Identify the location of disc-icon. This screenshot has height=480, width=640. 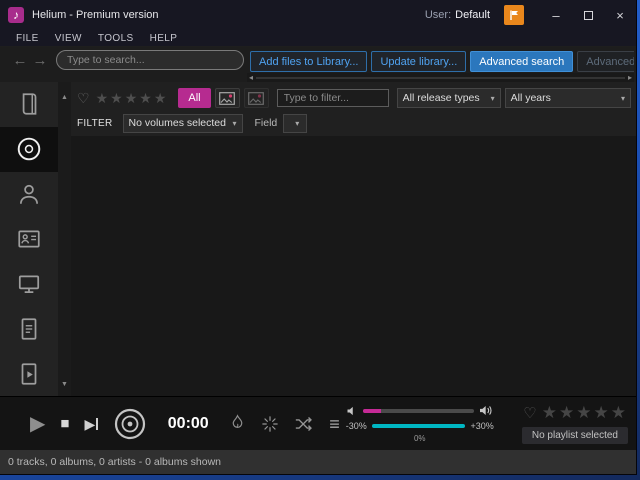
(29, 149).